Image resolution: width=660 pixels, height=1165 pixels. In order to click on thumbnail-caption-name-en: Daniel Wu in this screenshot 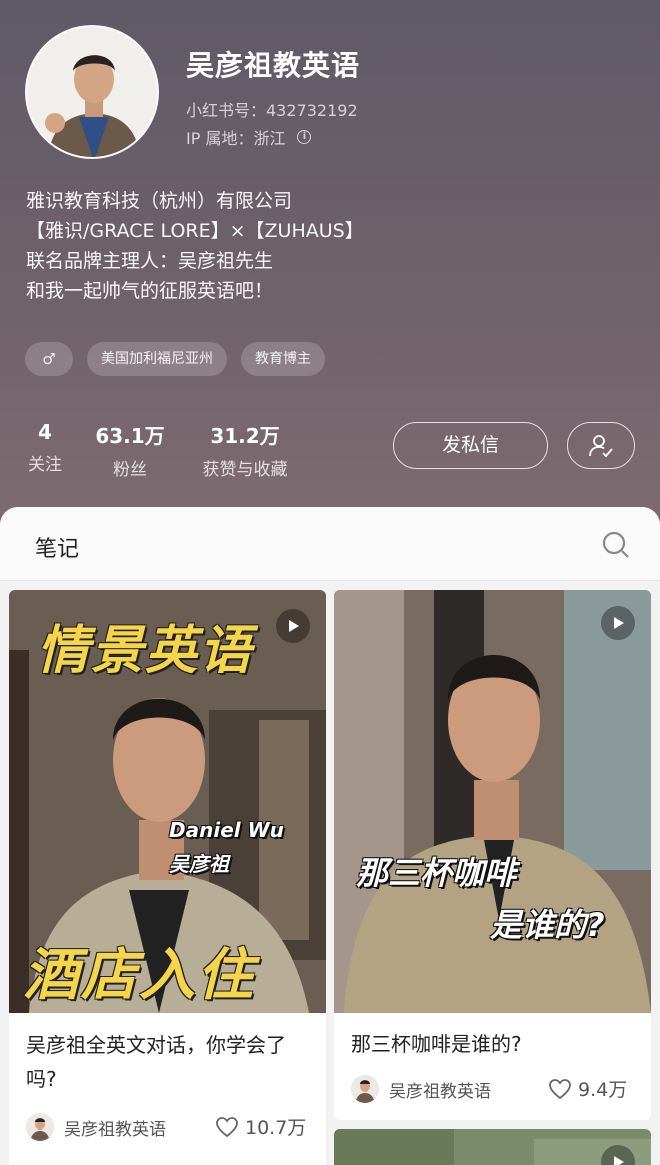, I will do `click(226, 830)`.